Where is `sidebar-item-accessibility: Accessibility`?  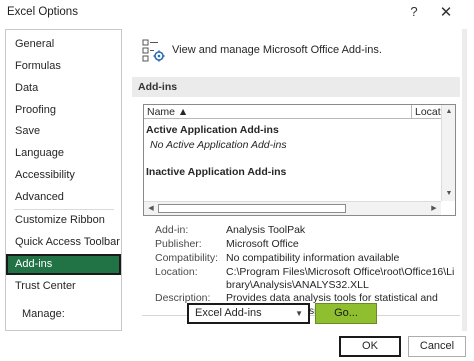 sidebar-item-accessibility: Accessibility is located at coordinates (63, 175).